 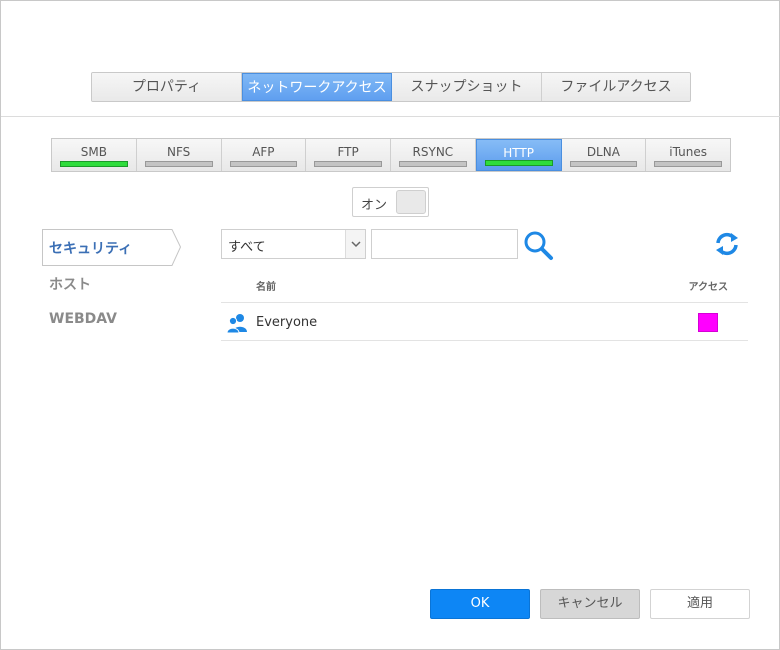 What do you see at coordinates (178, 152) in the screenshot?
I see `tab-nfs-label: NFS` at bounding box center [178, 152].